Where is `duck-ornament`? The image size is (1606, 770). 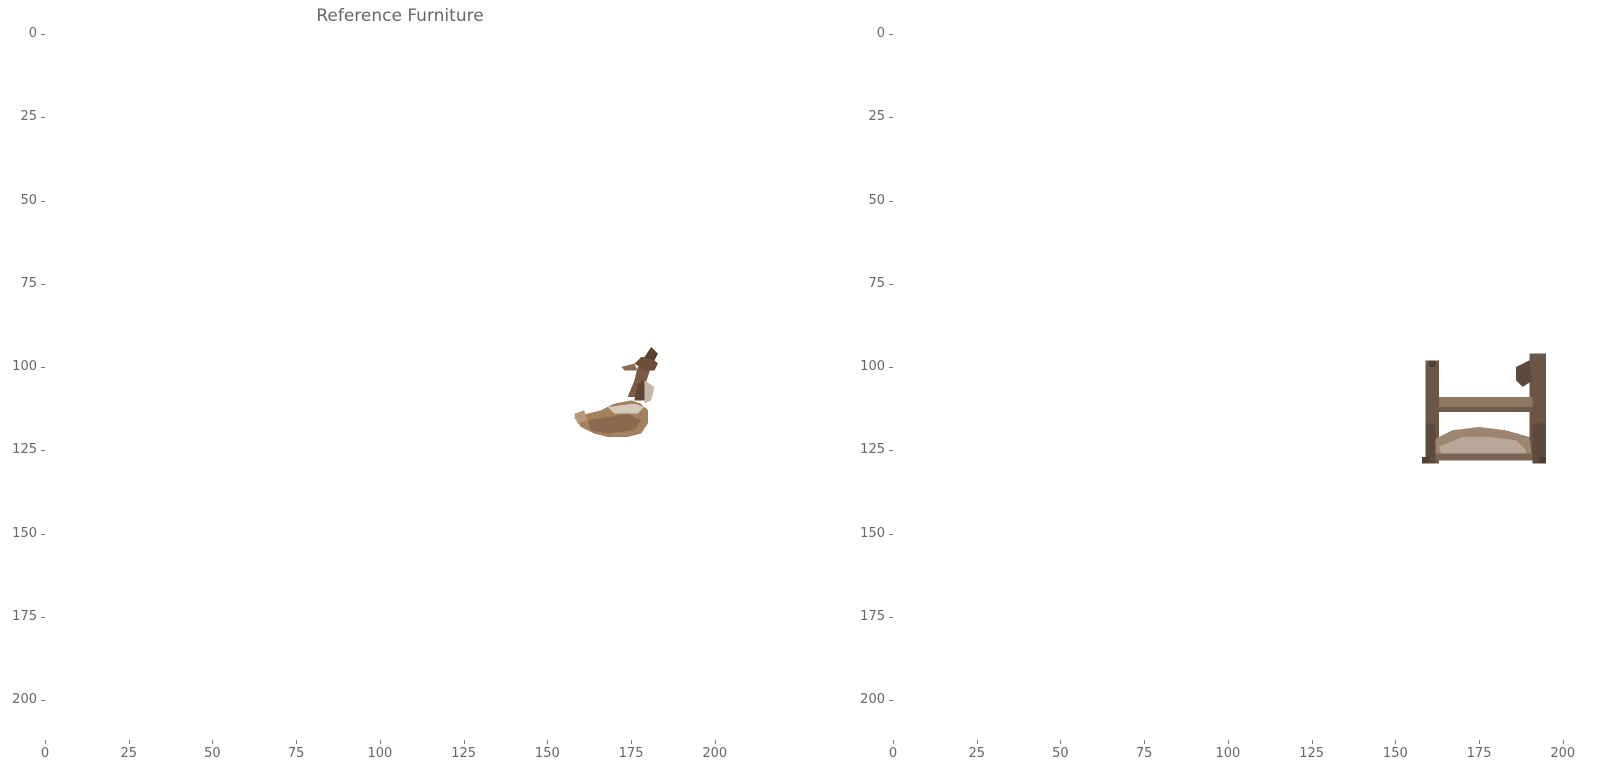
duck-ornament is located at coordinates (616, 392).